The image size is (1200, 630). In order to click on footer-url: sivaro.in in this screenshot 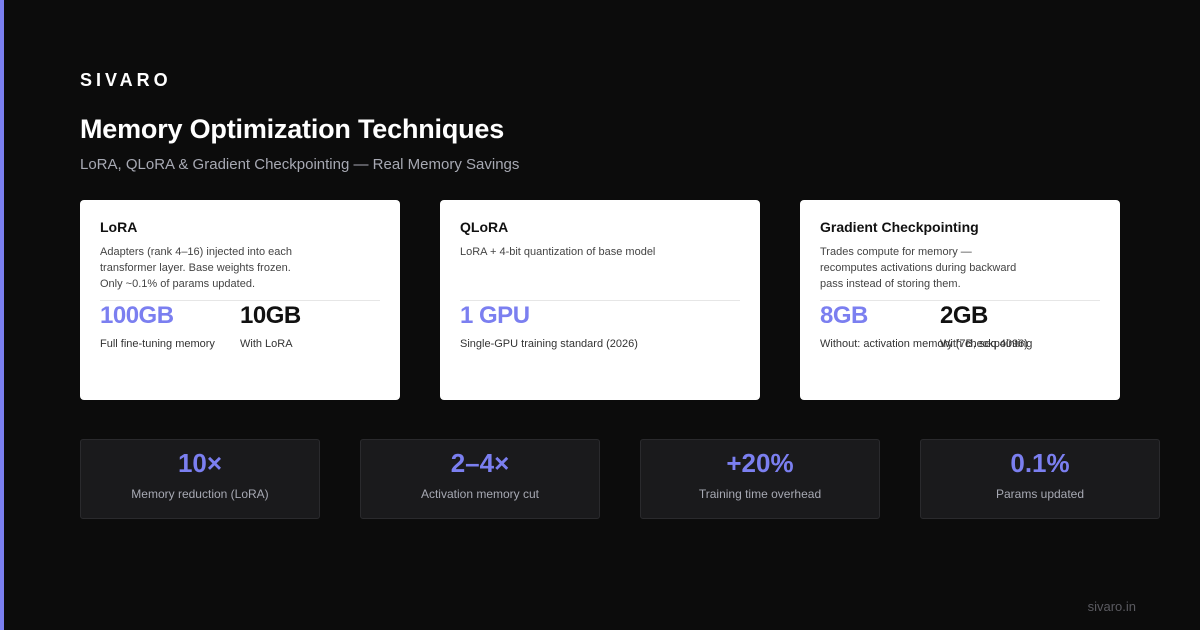, I will do `click(1111, 606)`.